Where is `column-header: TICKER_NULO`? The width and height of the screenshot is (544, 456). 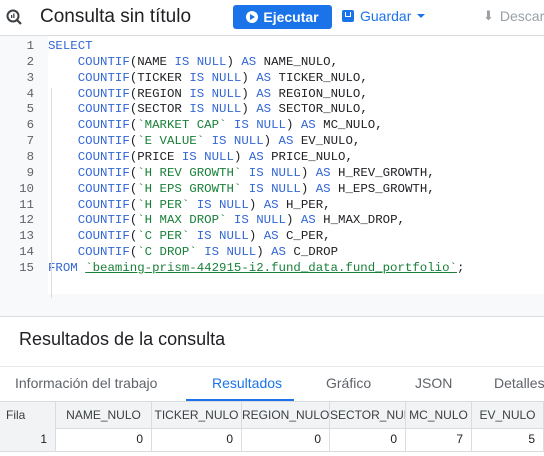
column-header: TICKER_NULO is located at coordinates (197, 415).